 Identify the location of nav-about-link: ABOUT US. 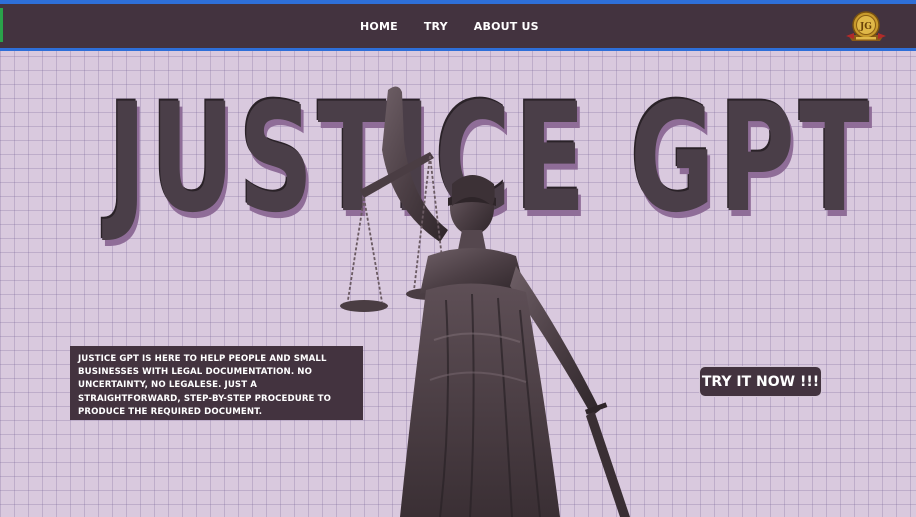
(506, 26).